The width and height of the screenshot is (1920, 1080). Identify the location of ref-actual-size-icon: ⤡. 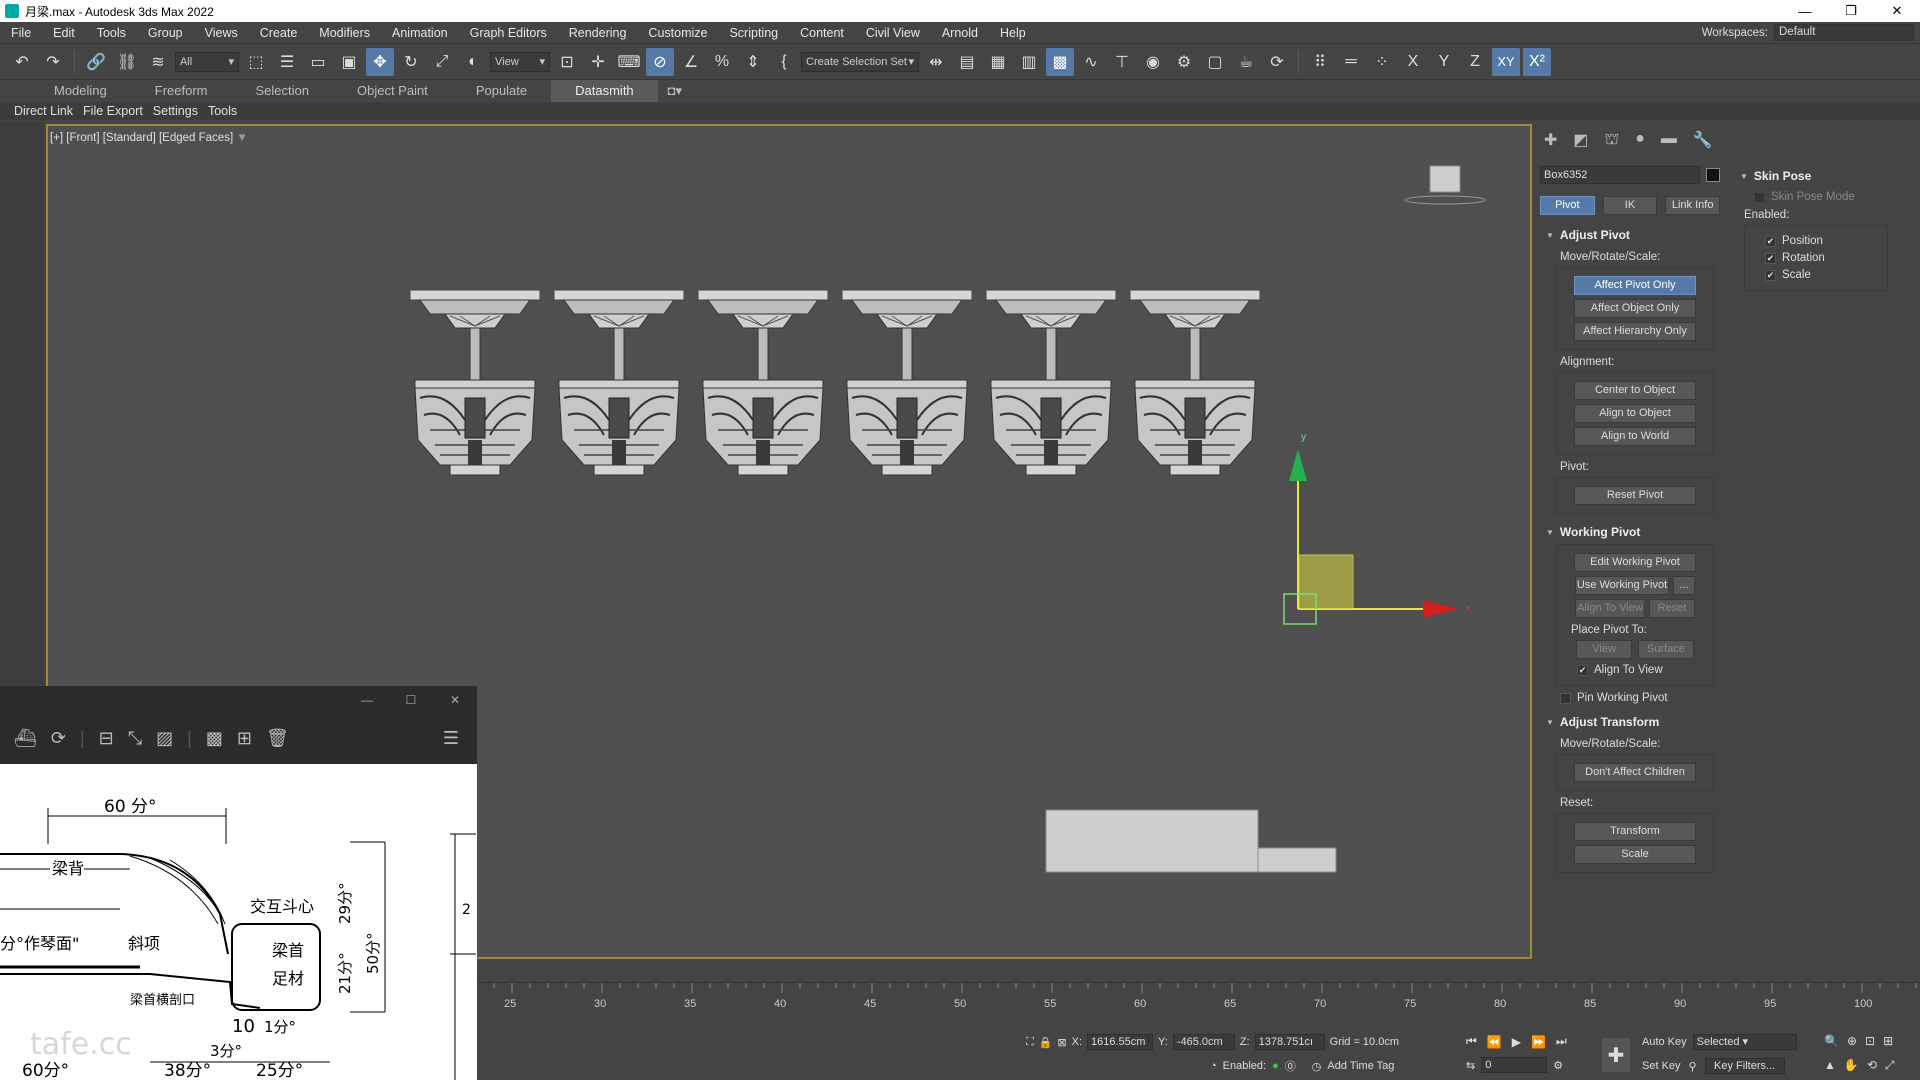
(135, 738).